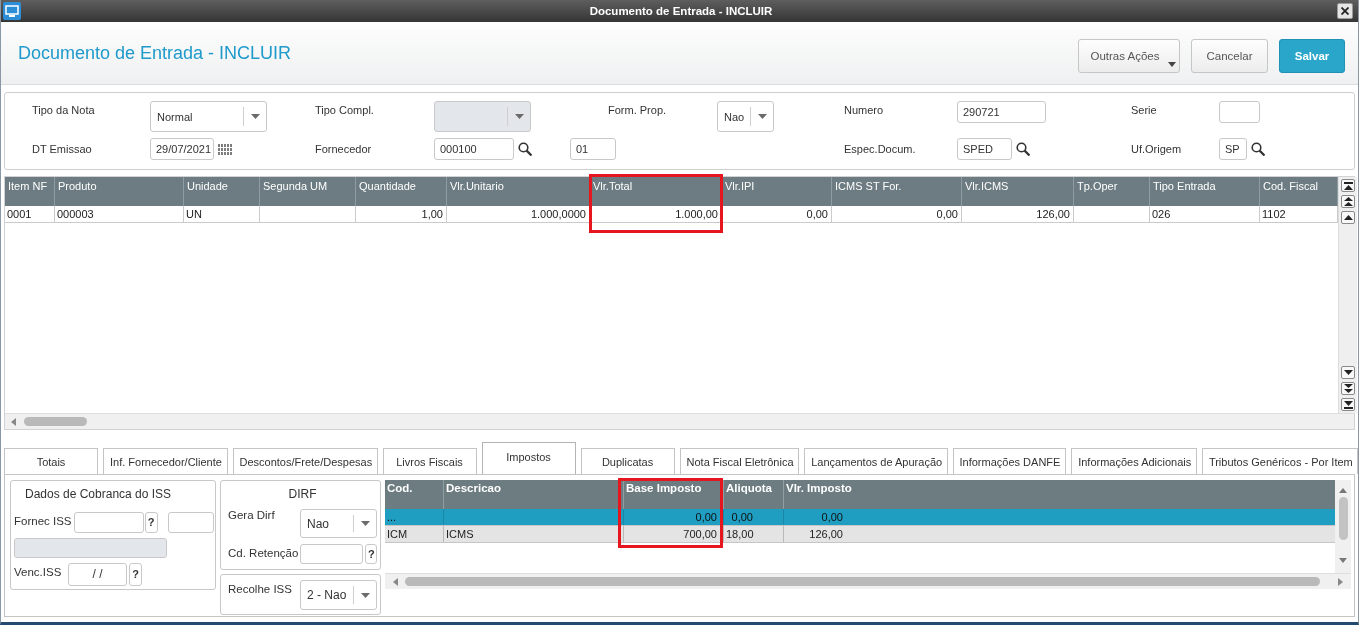 Image resolution: width=1359 pixels, height=625 pixels. What do you see at coordinates (155, 53) in the screenshot?
I see `page-title: Documento de Entrada - INCLUIR` at bounding box center [155, 53].